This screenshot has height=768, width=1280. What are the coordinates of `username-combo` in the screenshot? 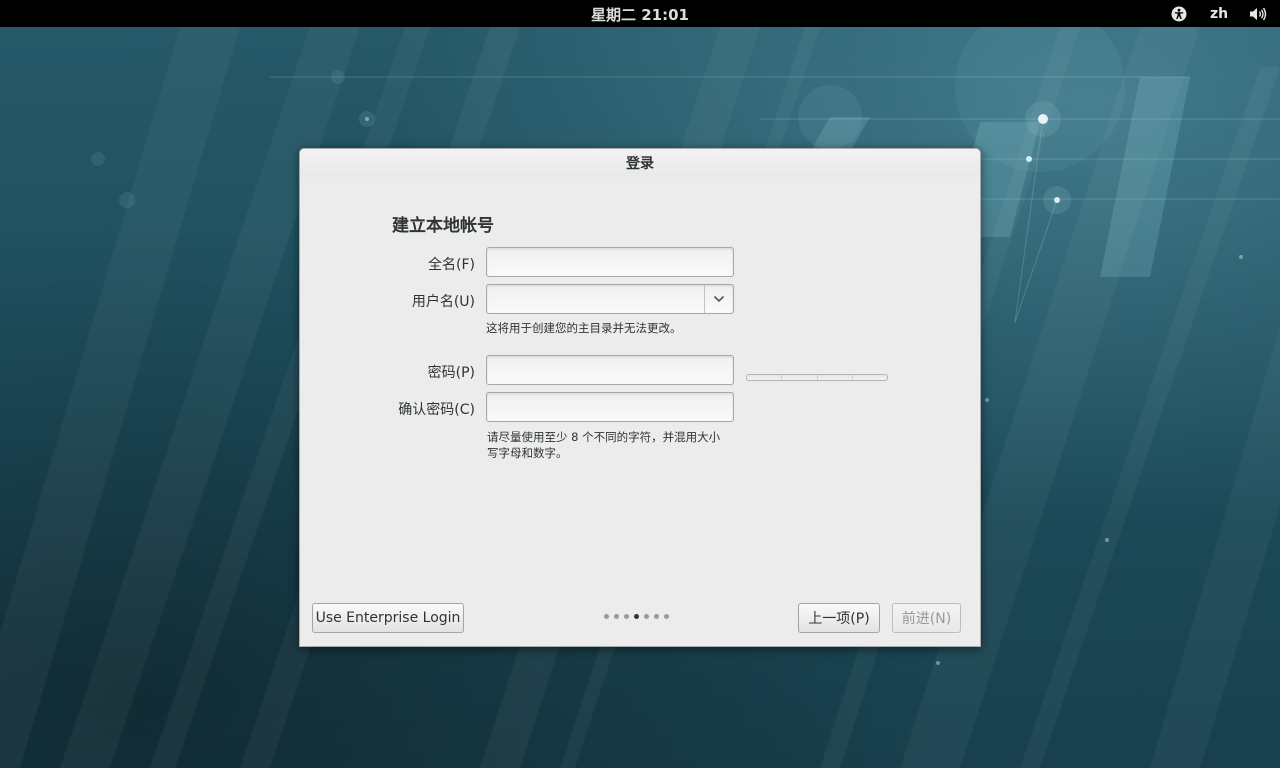 It's located at (610, 299).